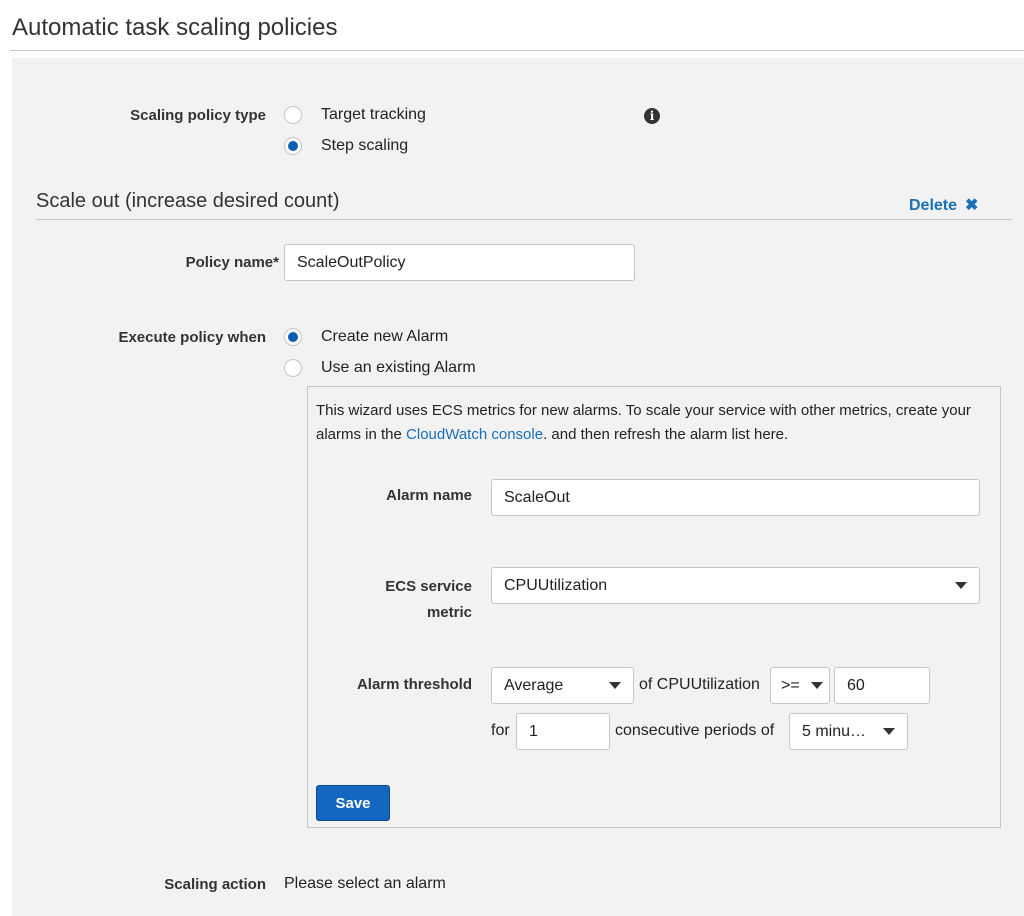 This screenshot has width=1024, height=916. Describe the element at coordinates (500, 730) in the screenshot. I see `for-text: for` at that location.